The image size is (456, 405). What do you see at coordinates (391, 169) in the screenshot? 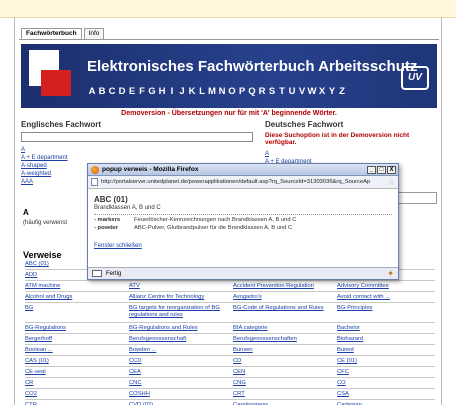
I see `close-button: X` at bounding box center [391, 169].